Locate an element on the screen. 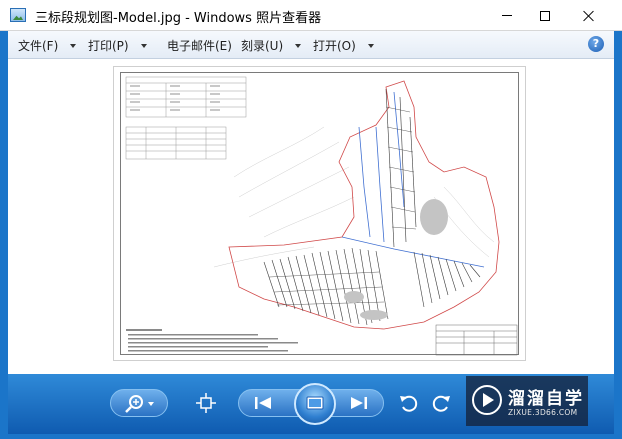  plot-rungs is located at coordinates (342, 206).